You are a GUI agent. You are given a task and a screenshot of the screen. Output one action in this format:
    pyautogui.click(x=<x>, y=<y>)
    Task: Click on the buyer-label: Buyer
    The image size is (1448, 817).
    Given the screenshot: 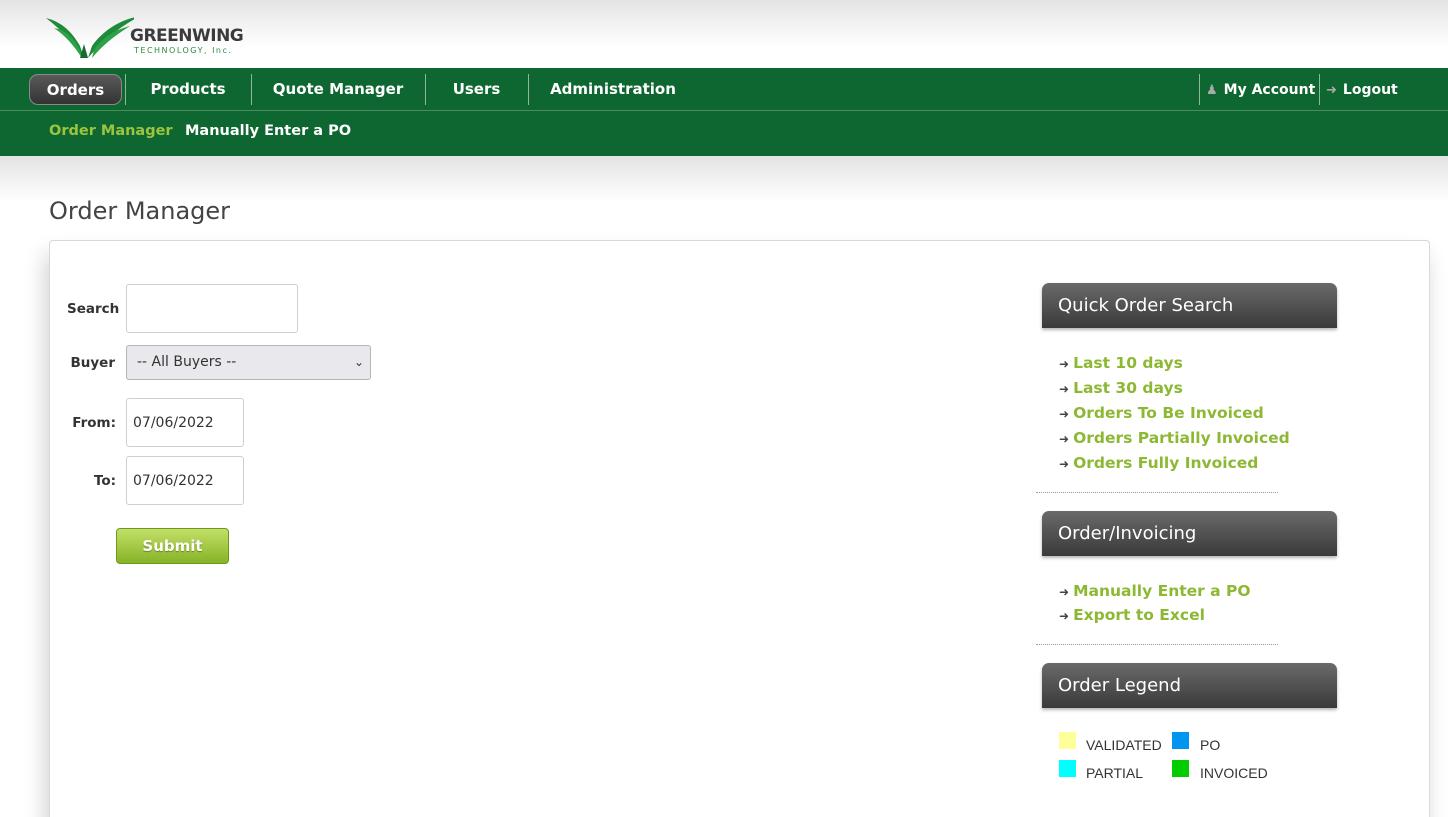 What is the action you would take?
    pyautogui.click(x=92, y=363)
    